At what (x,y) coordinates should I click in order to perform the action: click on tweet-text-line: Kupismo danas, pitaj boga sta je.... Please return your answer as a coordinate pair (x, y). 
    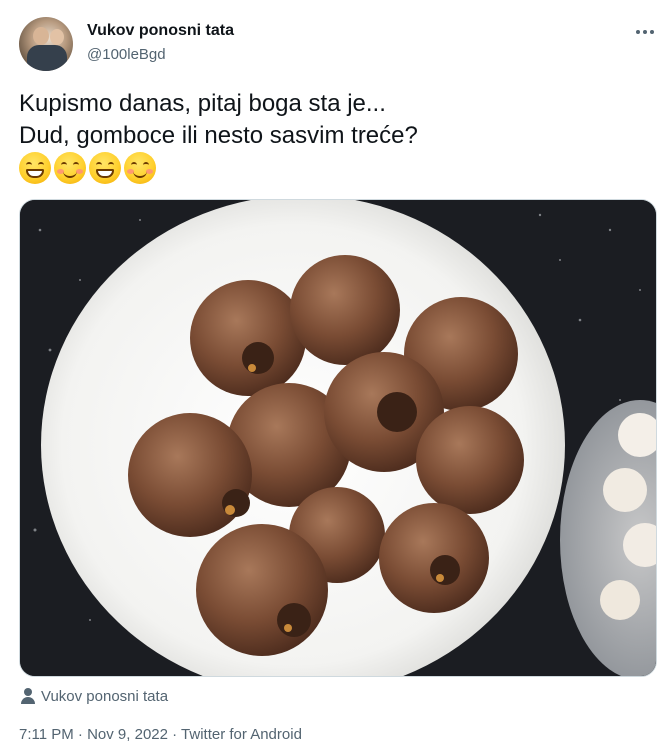
    Looking at the image, I should click on (202, 103).